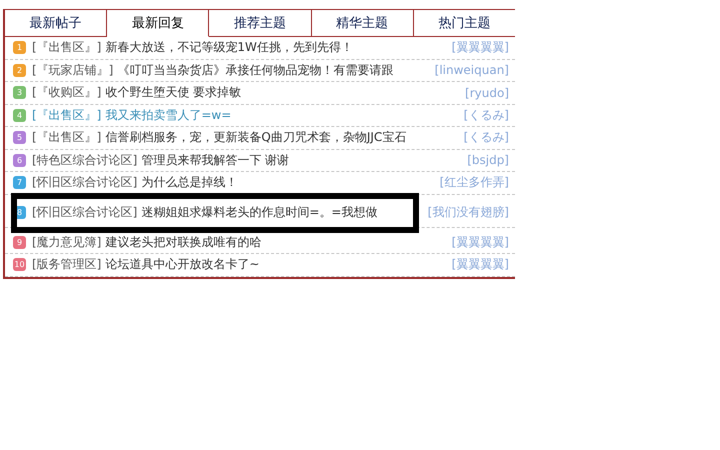  Describe the element at coordinates (269, 70) in the screenshot. I see `thread-title-link: 《叮叮当当杂货店》承接任何物品宠物！有需要请跟` at that location.